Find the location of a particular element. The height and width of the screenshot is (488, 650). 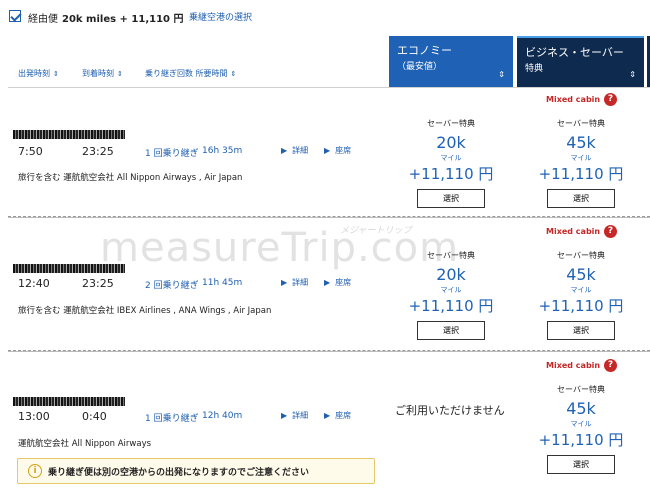

notice-text: 乗り継ぎ便は別の空港からの出発になりますのでご注意ください is located at coordinates (179, 473).